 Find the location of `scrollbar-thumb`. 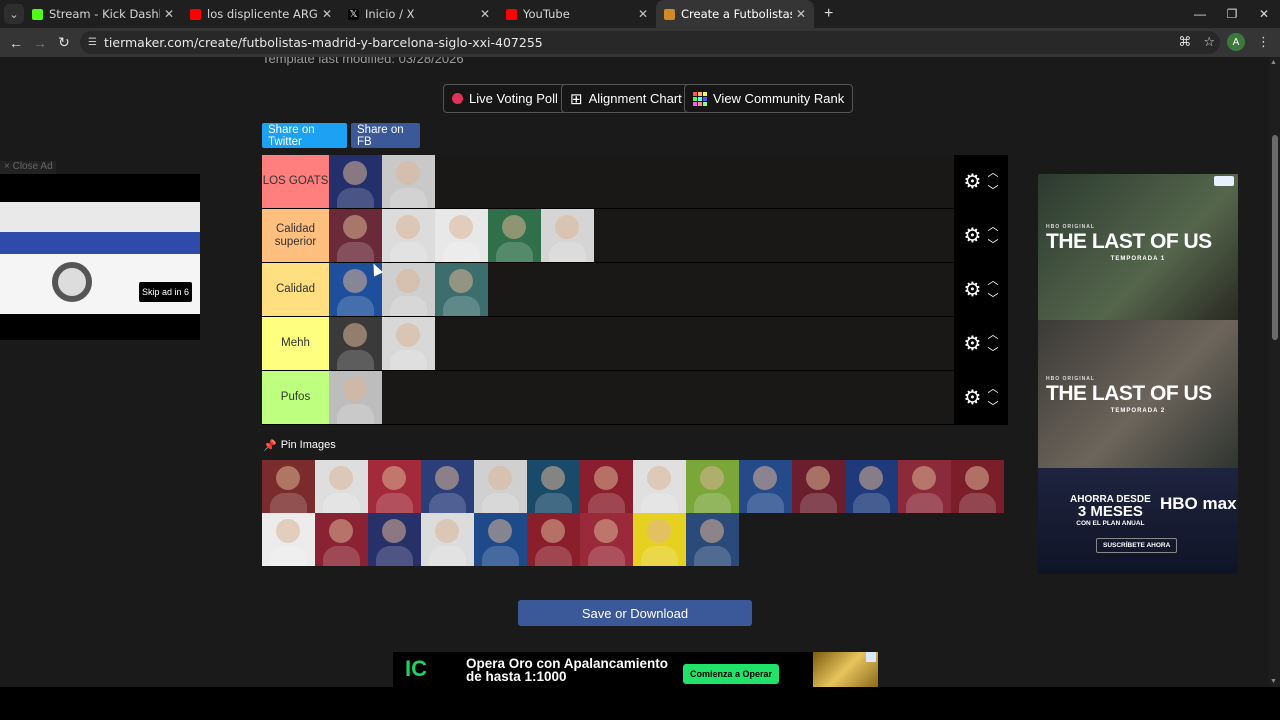

scrollbar-thumb is located at coordinates (1275, 237).